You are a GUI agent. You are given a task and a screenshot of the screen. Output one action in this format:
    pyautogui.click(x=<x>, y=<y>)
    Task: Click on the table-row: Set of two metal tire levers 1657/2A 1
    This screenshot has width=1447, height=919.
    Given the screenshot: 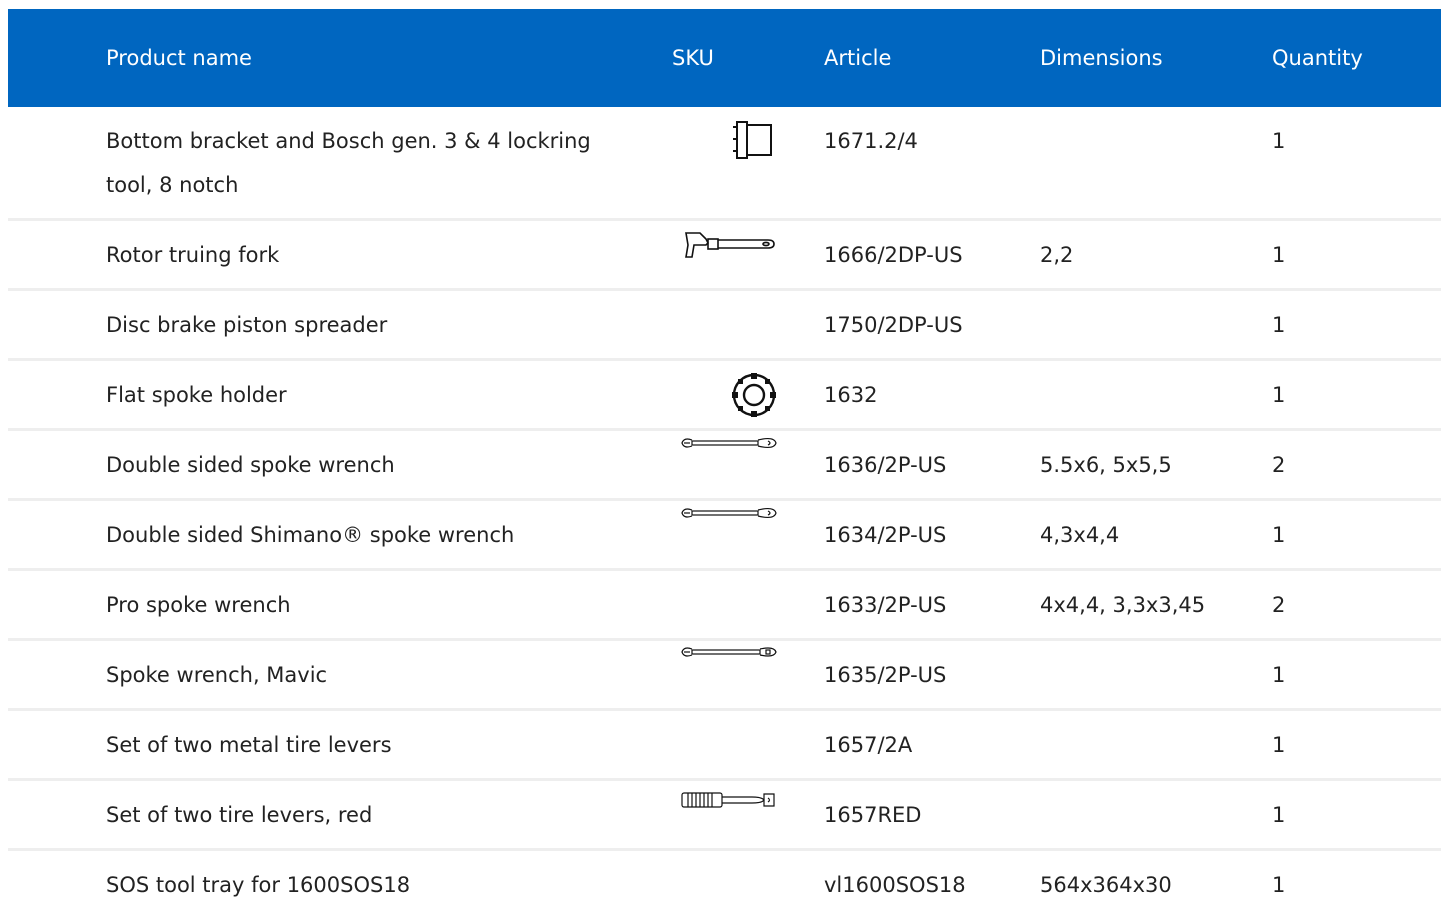 What is the action you would take?
    pyautogui.click(x=724, y=746)
    